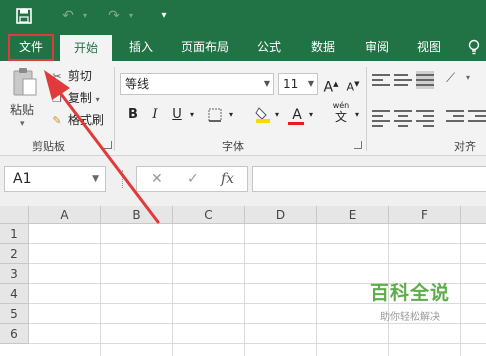 The width and height of the screenshot is (486, 356). Describe the element at coordinates (57, 76) in the screenshot. I see `scissors-icon: ✂` at that location.